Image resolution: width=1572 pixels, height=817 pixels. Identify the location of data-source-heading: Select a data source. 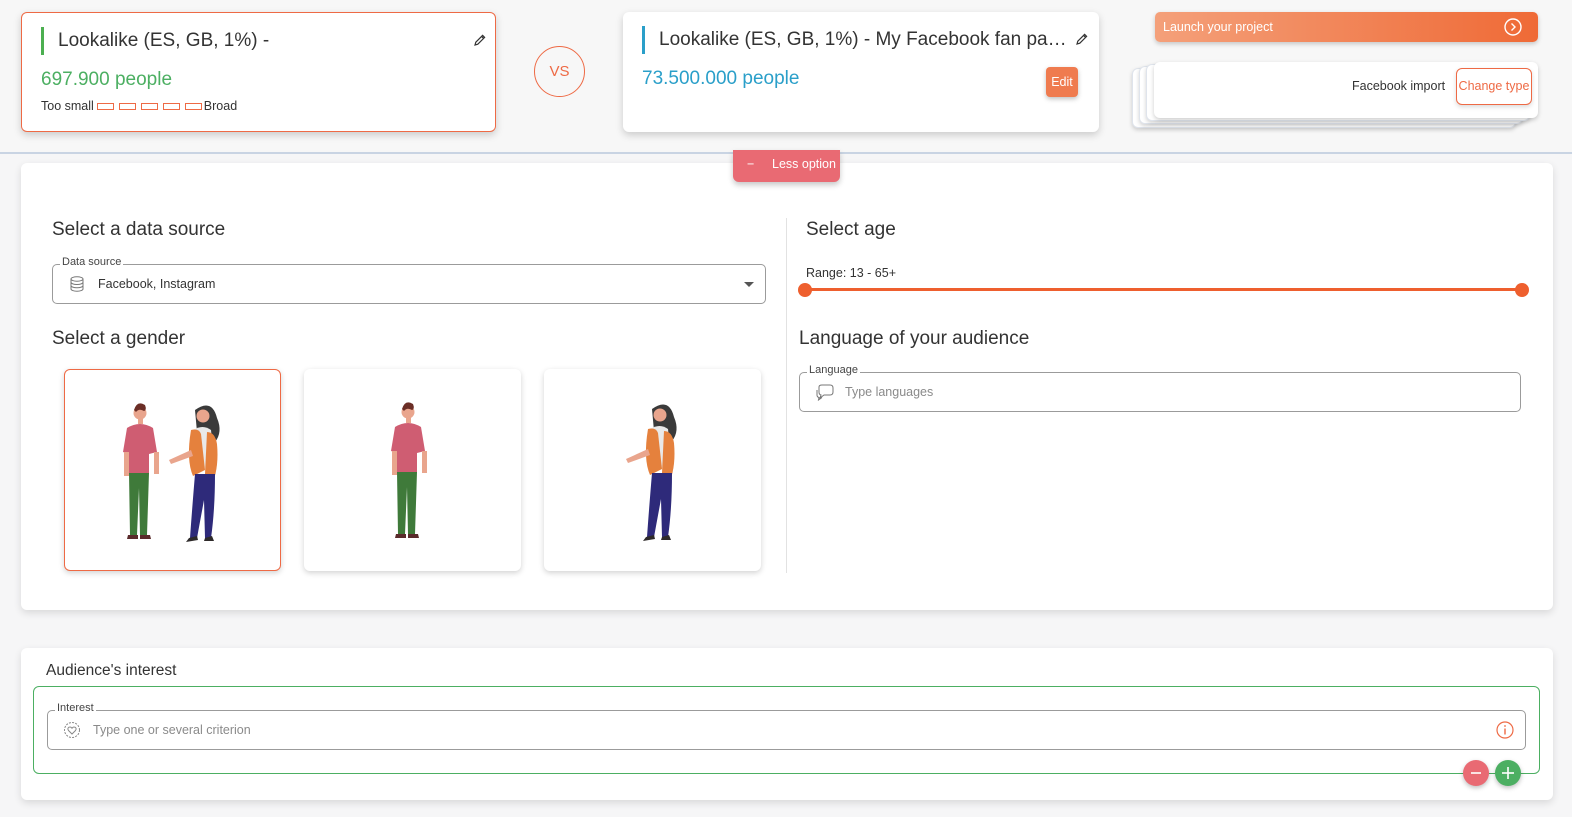
(139, 229).